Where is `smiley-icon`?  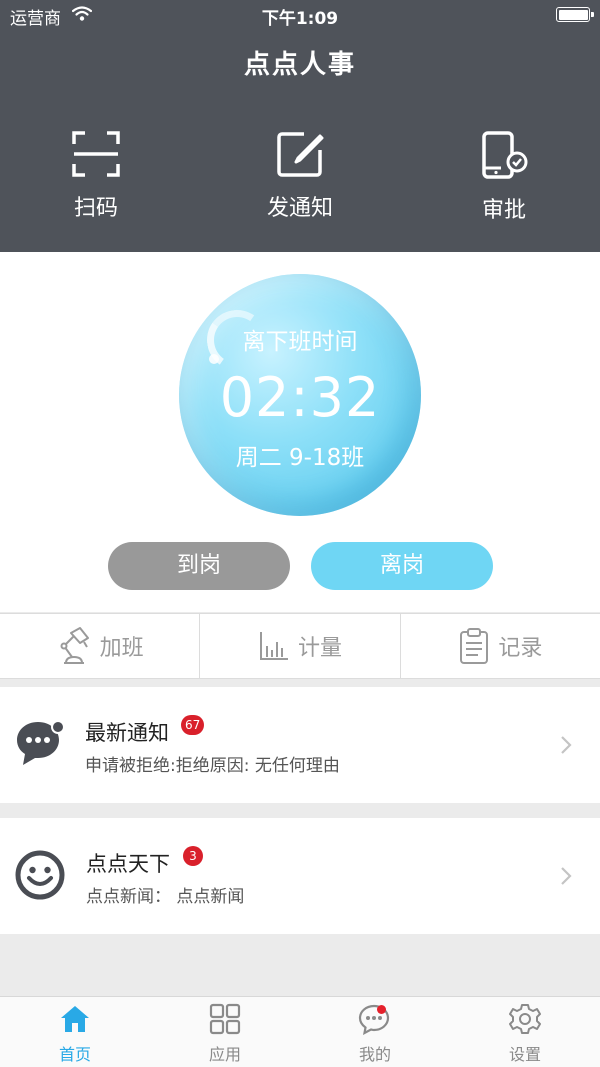
smiley-icon is located at coordinates (40, 875).